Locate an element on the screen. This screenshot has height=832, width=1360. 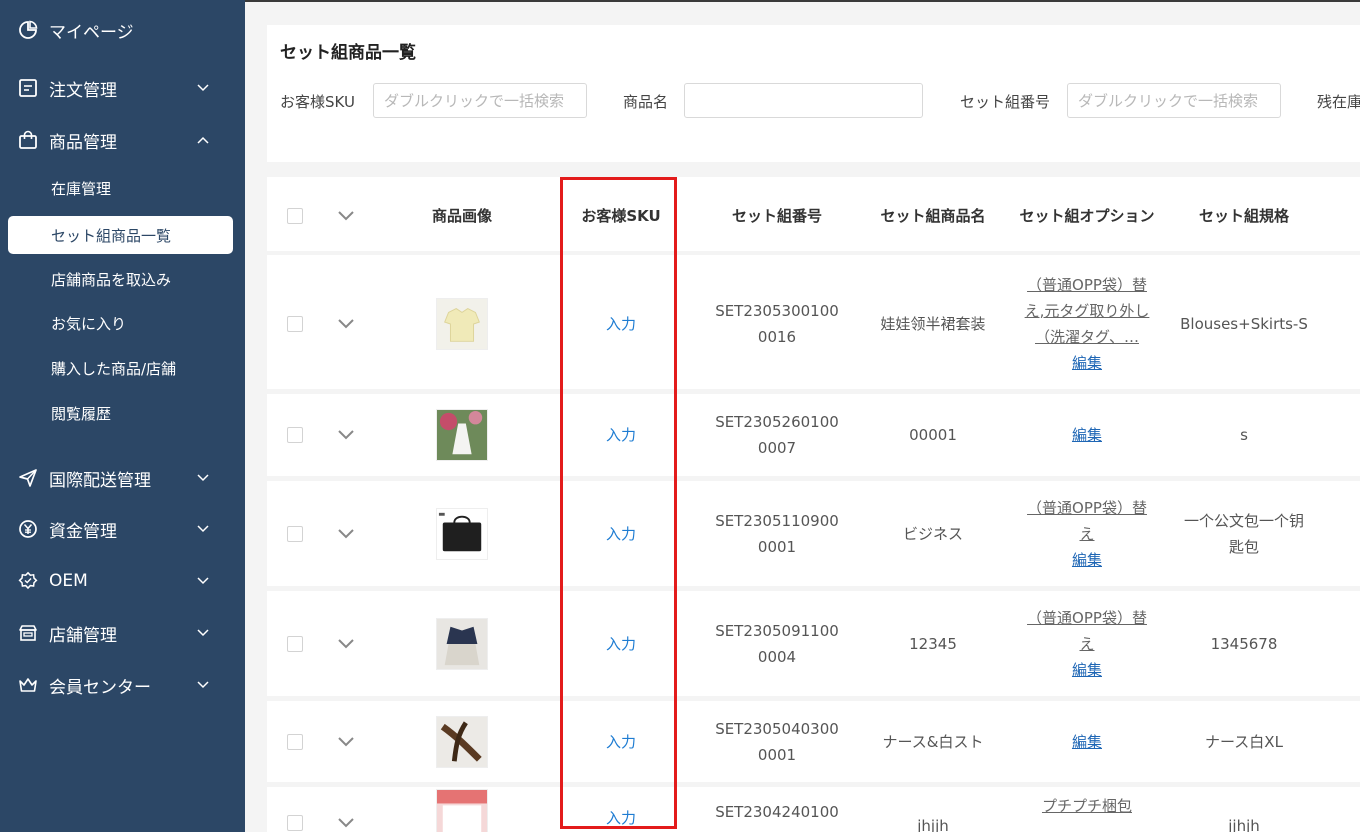
sub-import-store-products: 店舗商品を取込み is located at coordinates (120, 279).